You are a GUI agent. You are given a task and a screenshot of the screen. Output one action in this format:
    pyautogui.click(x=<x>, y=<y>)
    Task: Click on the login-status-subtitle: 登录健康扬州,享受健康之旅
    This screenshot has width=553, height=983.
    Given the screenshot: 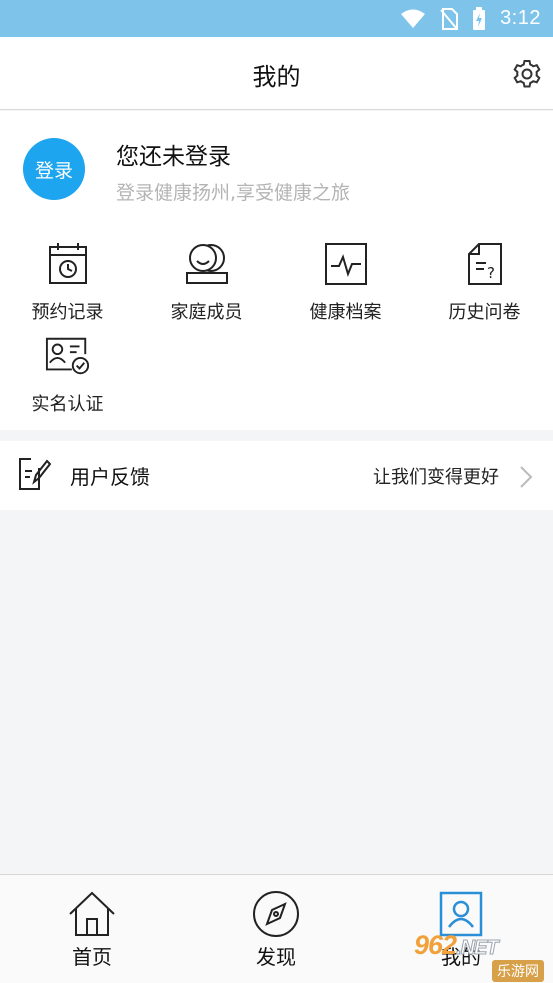 What is the action you would take?
    pyautogui.click(x=233, y=193)
    